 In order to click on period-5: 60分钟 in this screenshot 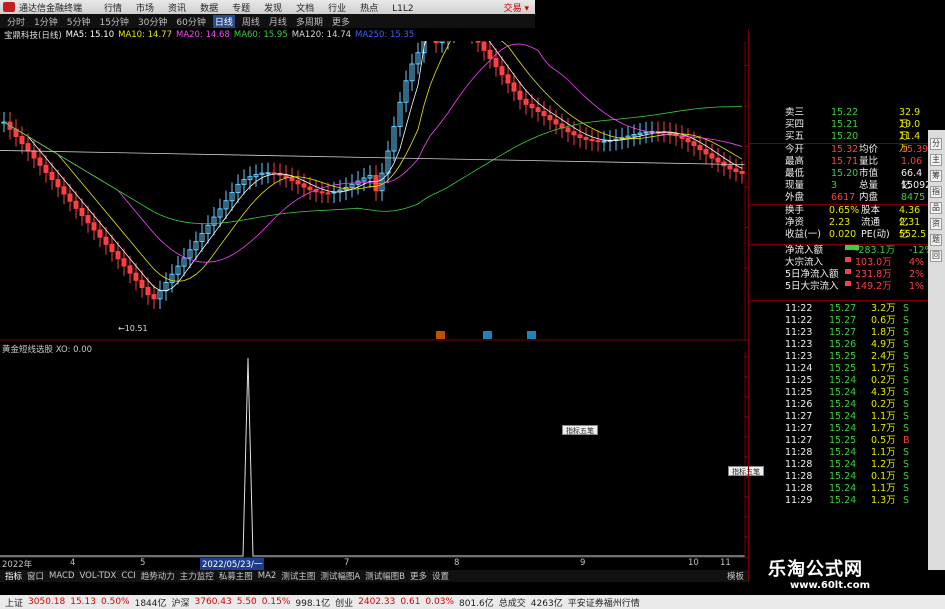, I will do `click(190, 21)`.